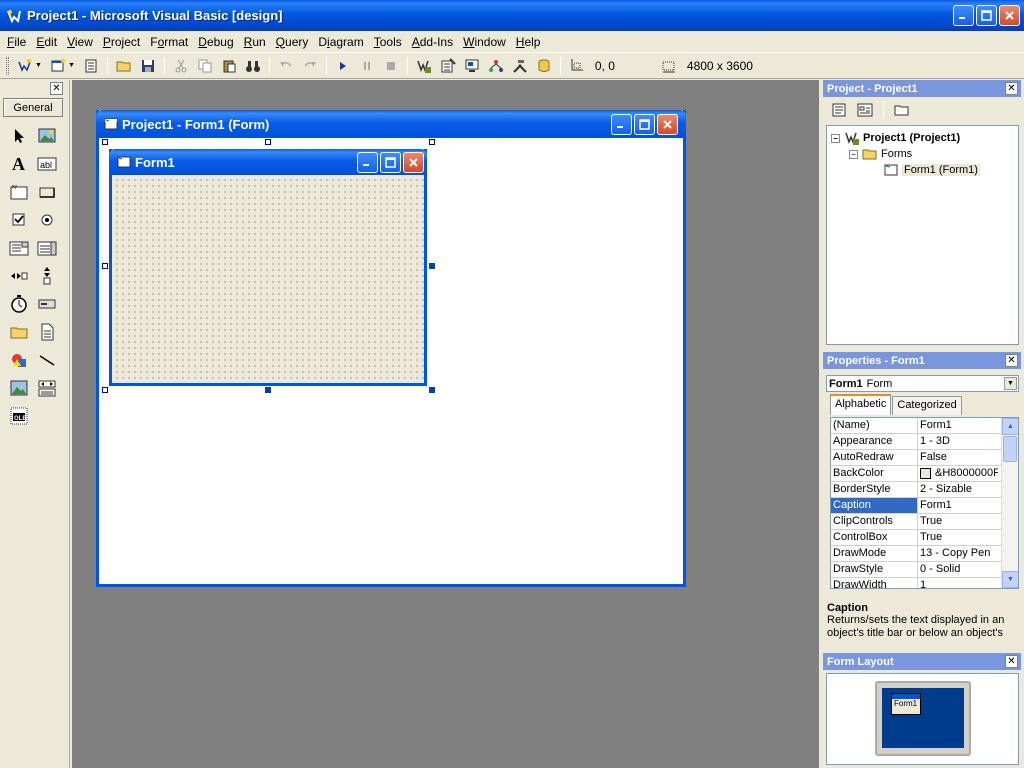 This screenshot has height=768, width=1024. I want to click on form1-title-bar: Form1, so click(268, 162).